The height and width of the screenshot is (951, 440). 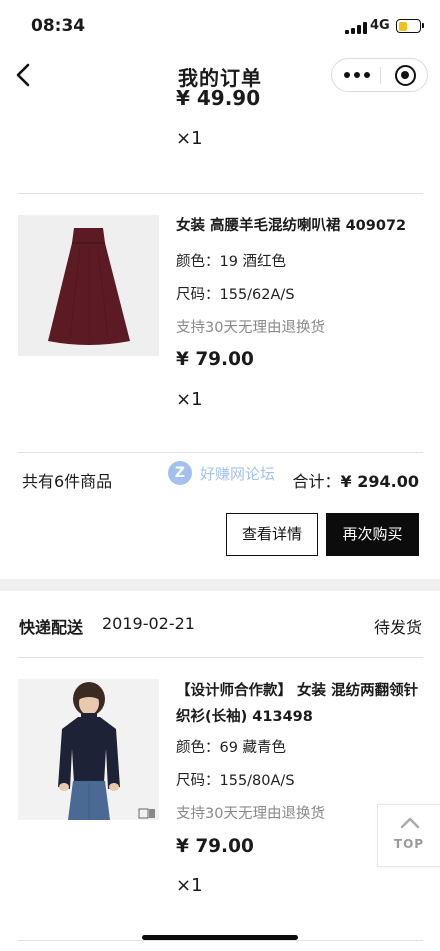 I want to click on home-indicator, so click(x=220, y=937).